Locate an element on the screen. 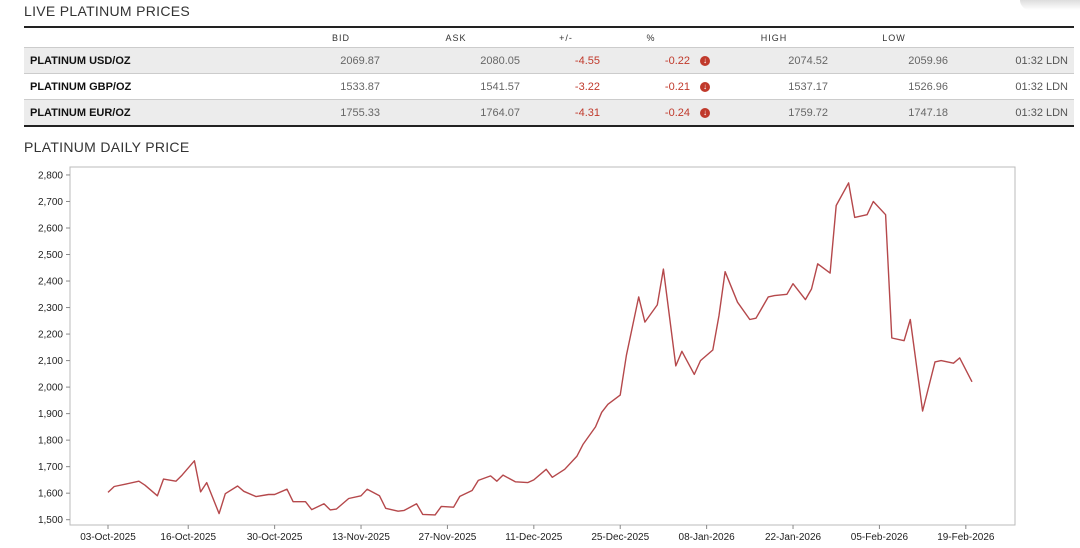 This screenshot has width=1080, height=548. x-tick-label: 03-Oct-2025 is located at coordinates (108, 537).